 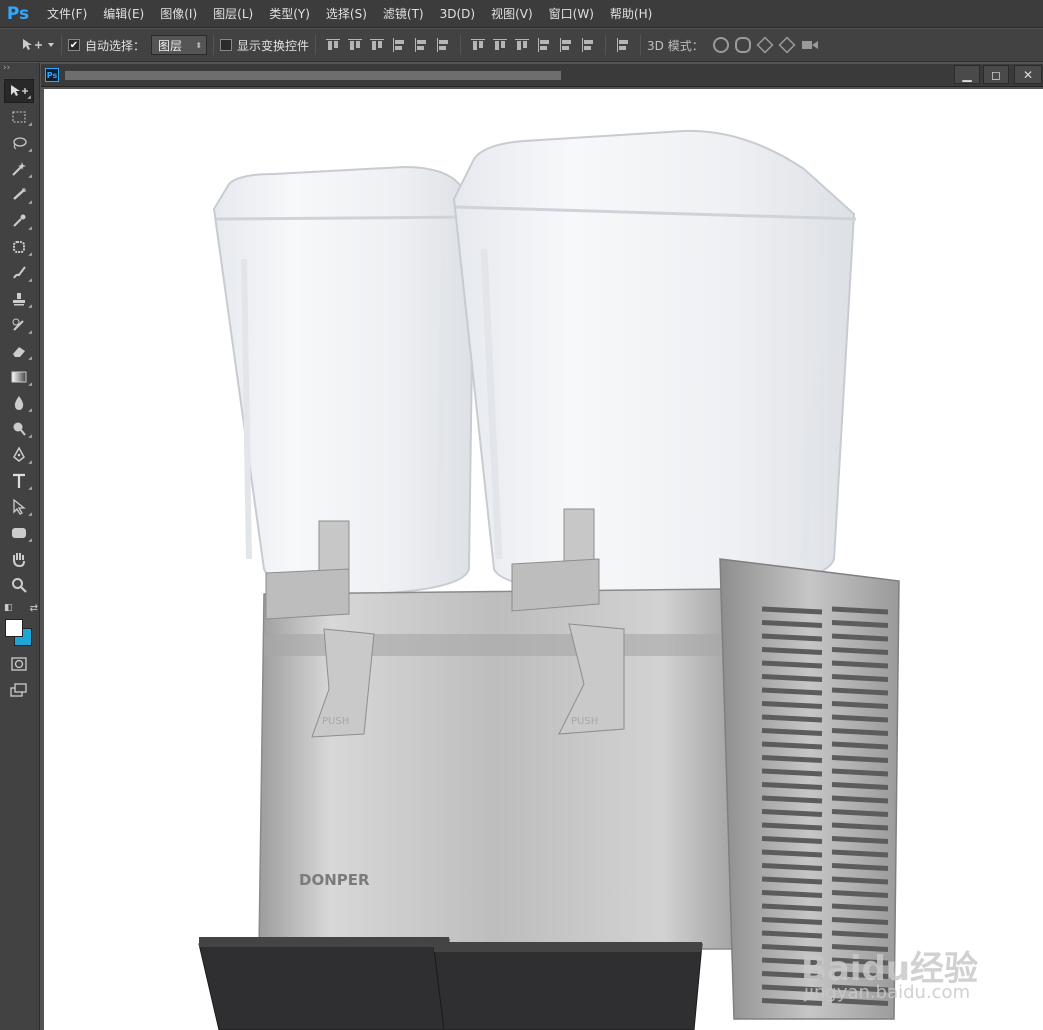 I want to click on menu-item: 滤镜(T), so click(x=403, y=14).